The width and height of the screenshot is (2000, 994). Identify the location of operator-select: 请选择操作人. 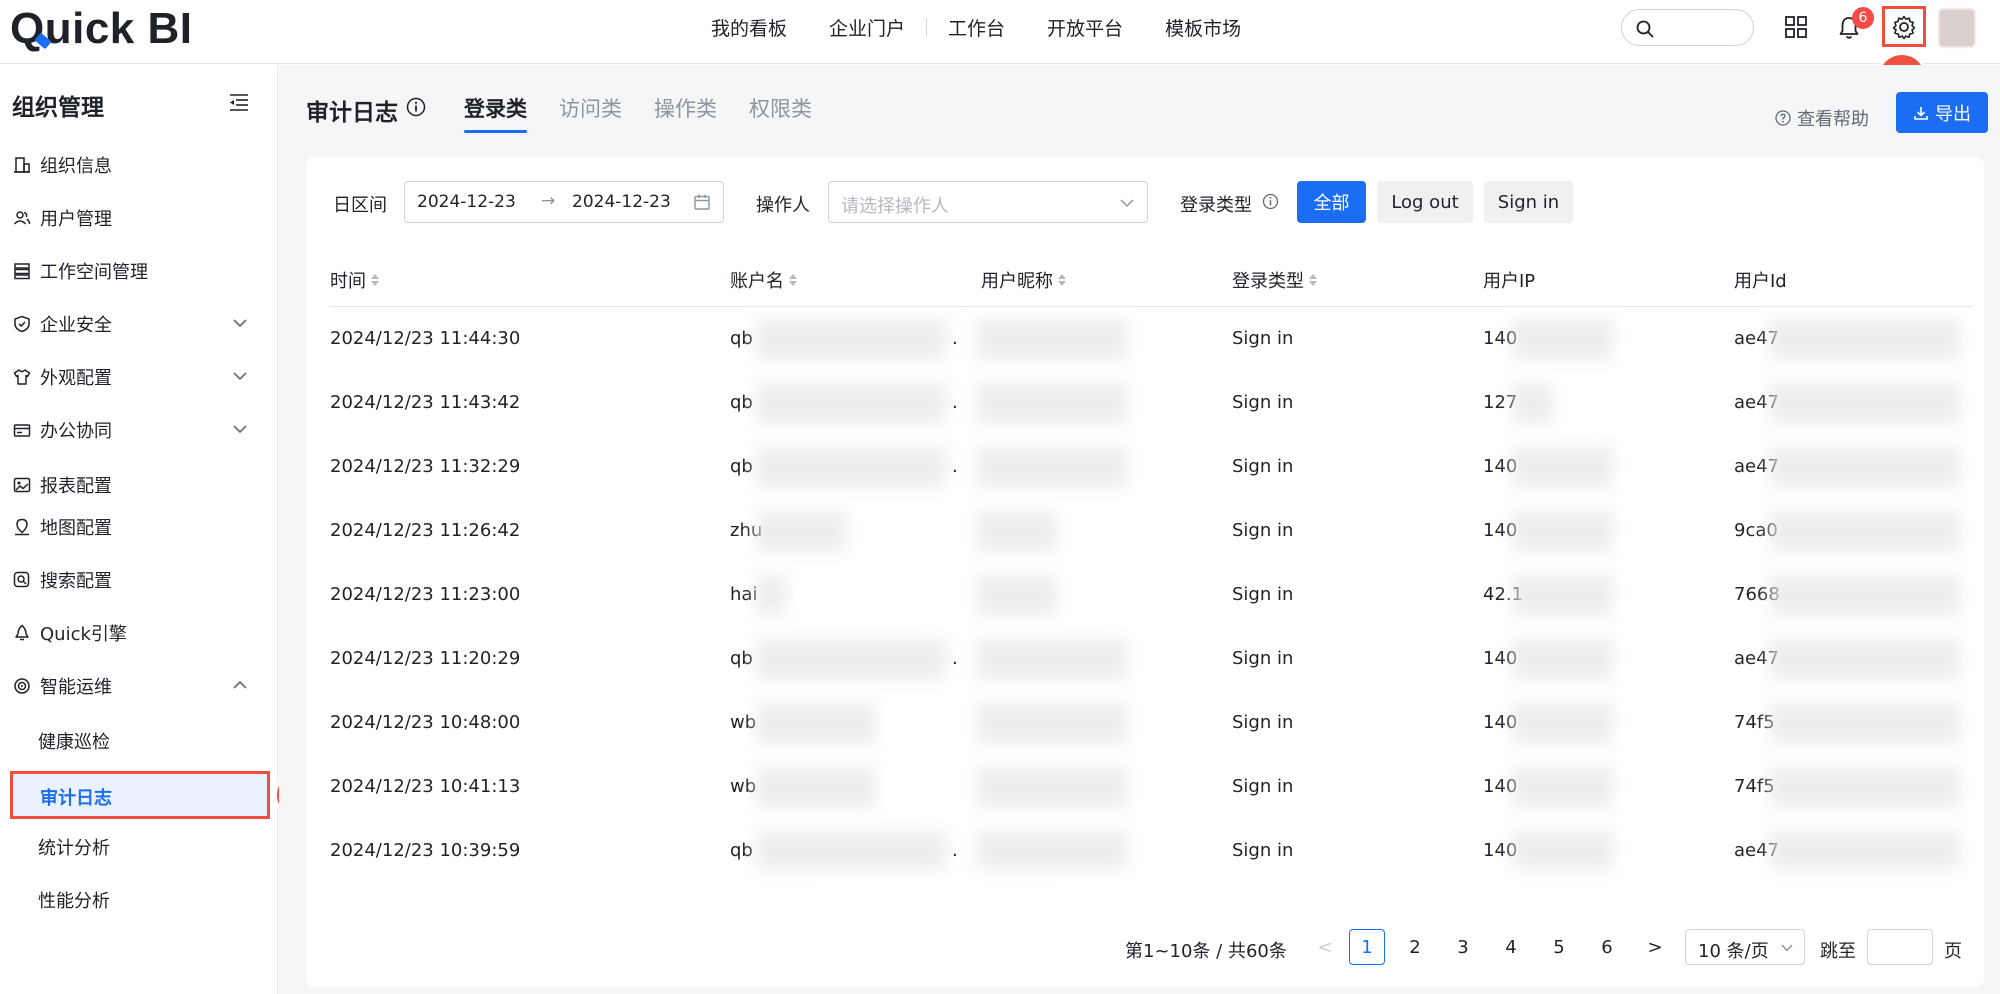
(988, 202).